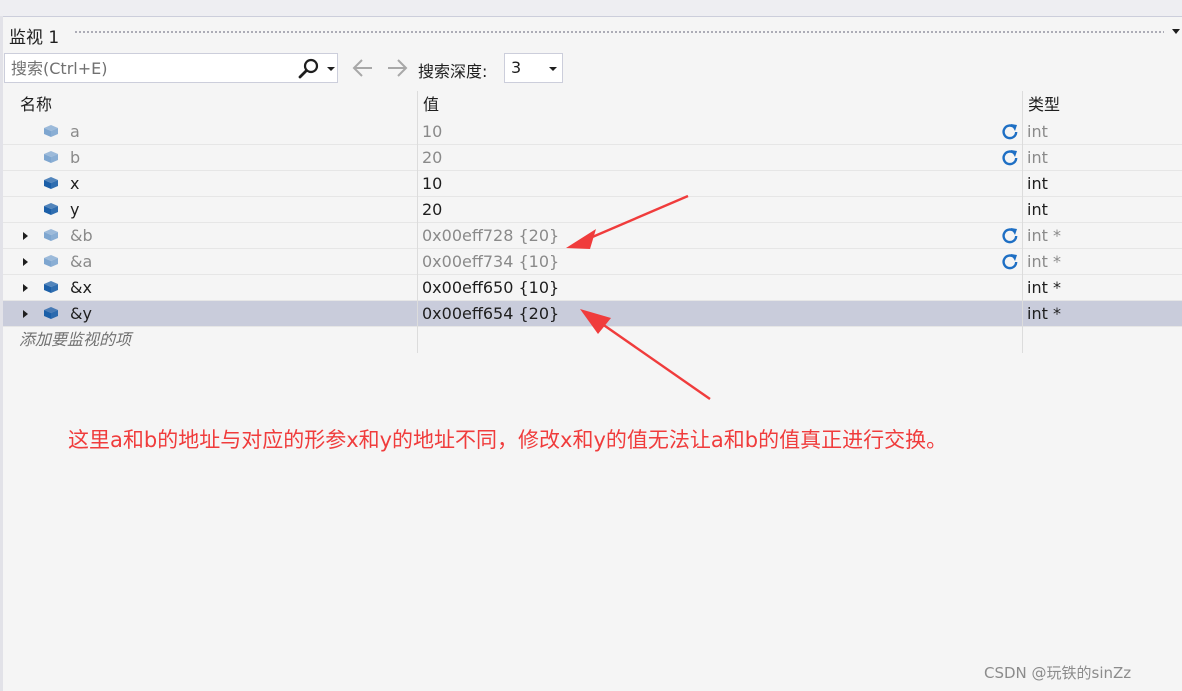 The image size is (1182, 691). What do you see at coordinates (81, 261) in the screenshot?
I see `cell-name: &a` at bounding box center [81, 261].